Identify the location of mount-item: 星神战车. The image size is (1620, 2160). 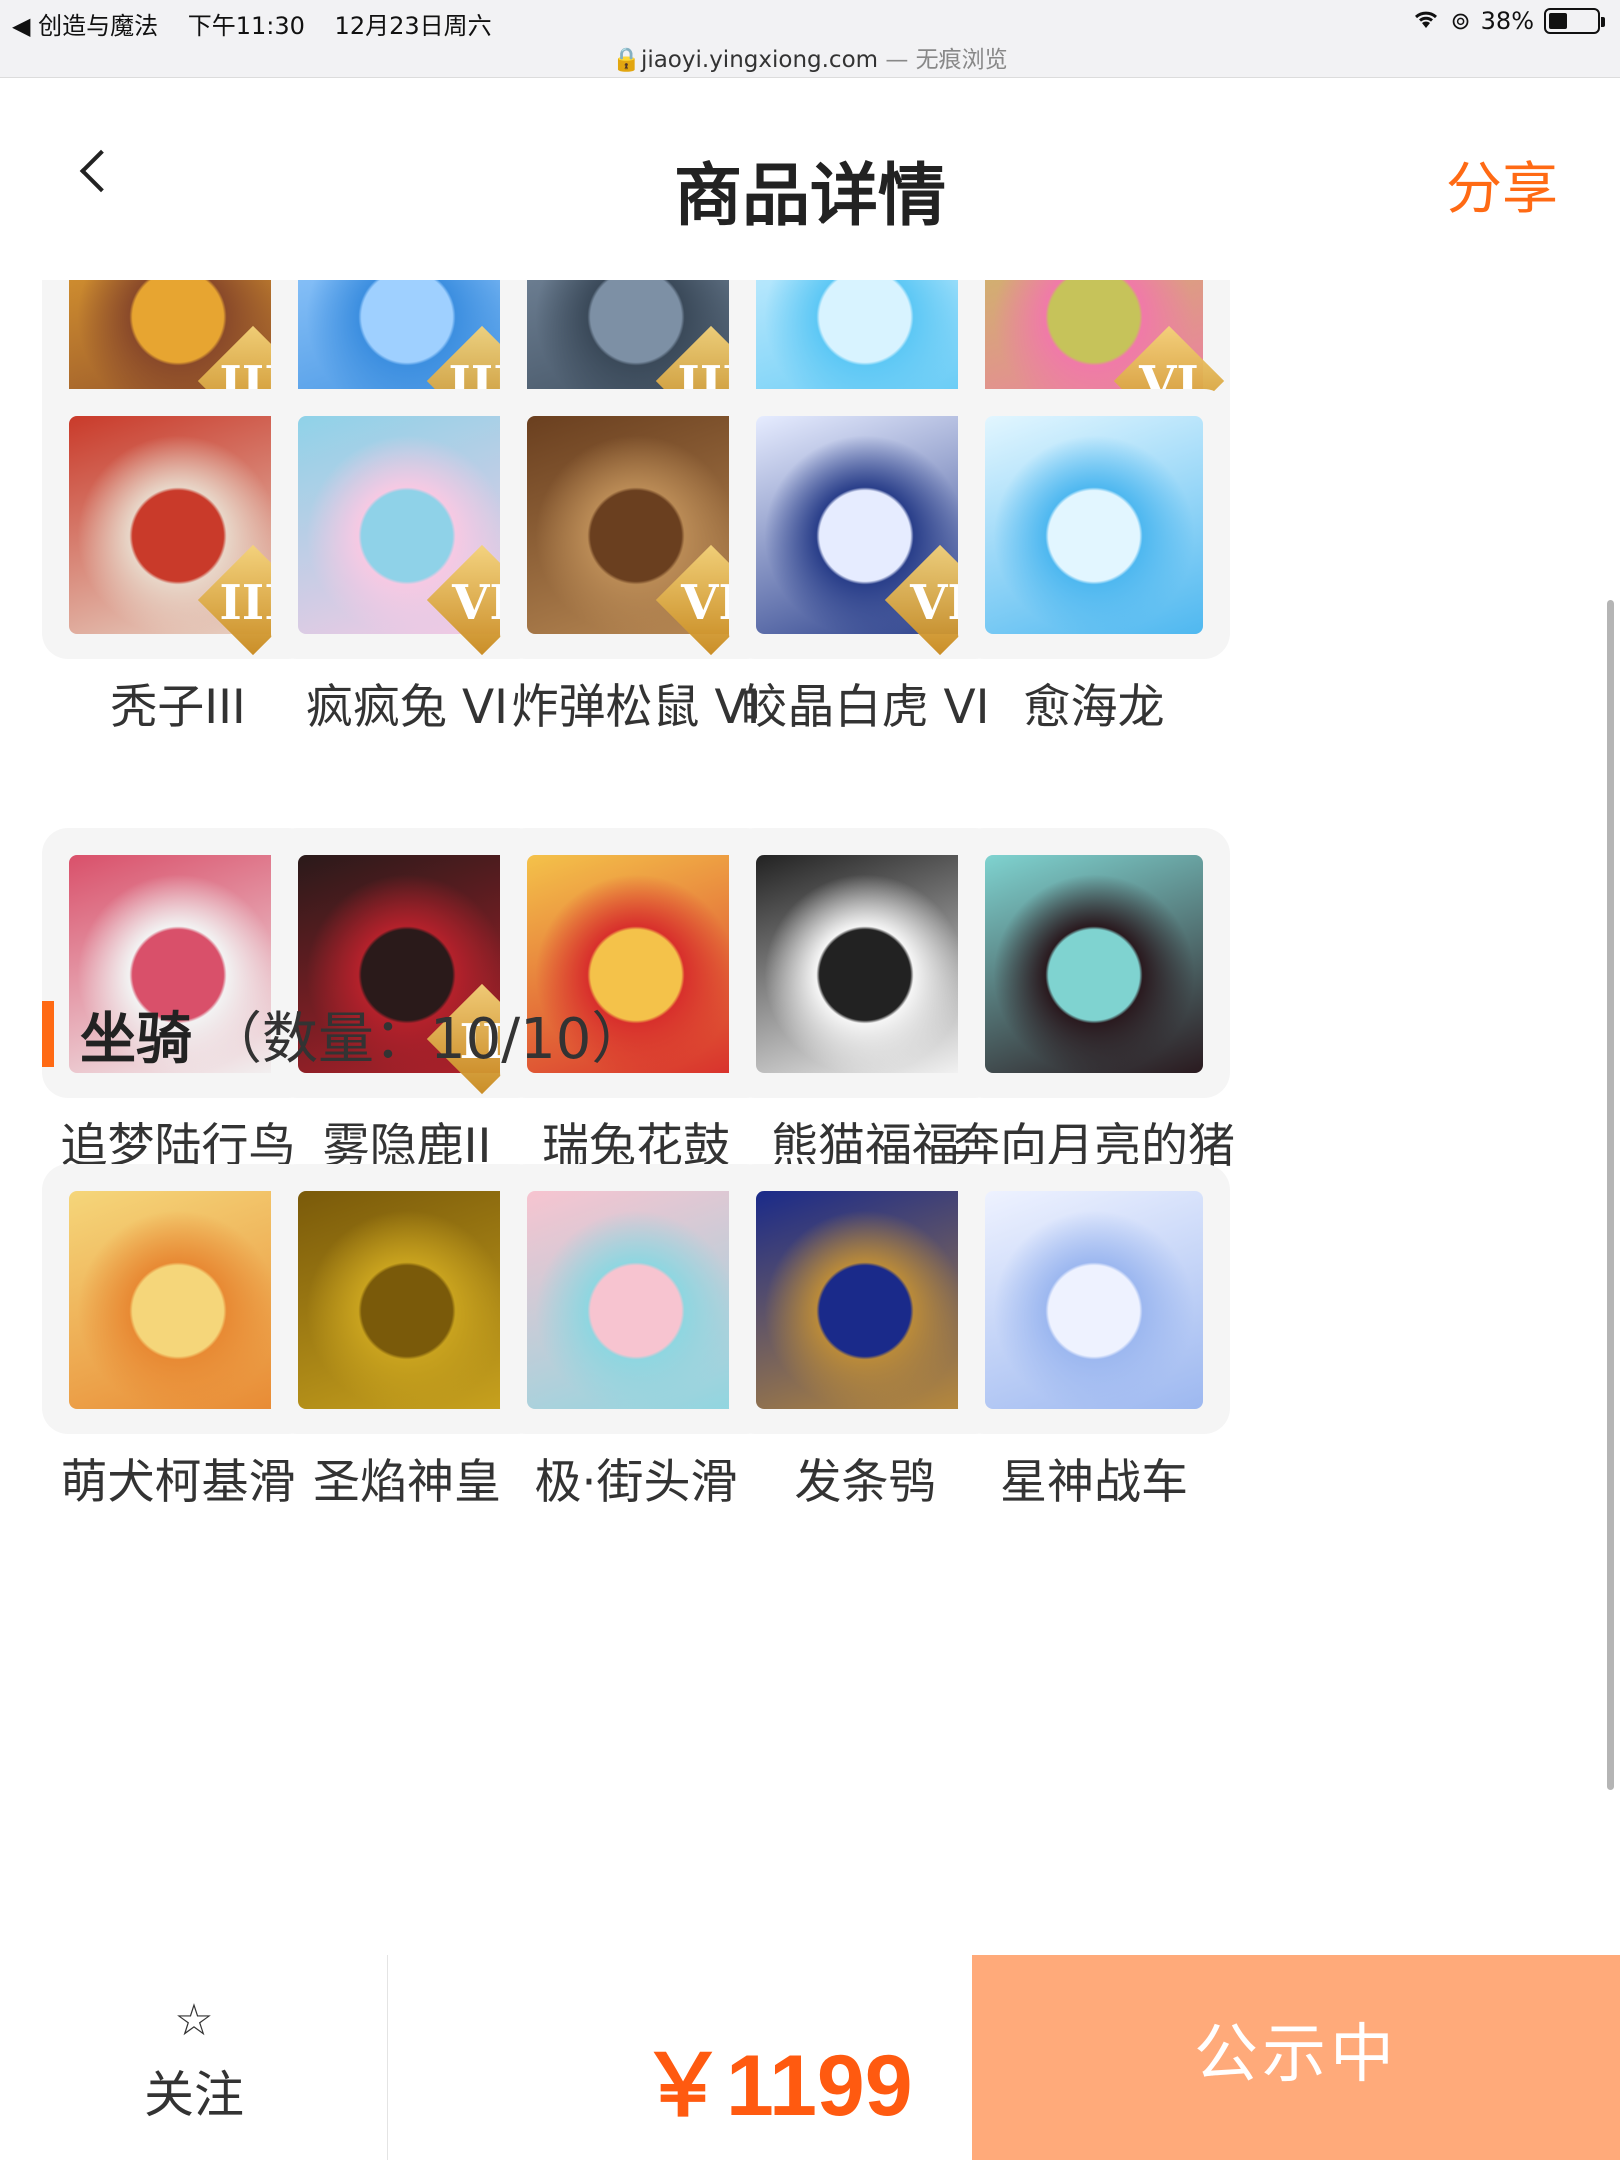
(1094, 1342).